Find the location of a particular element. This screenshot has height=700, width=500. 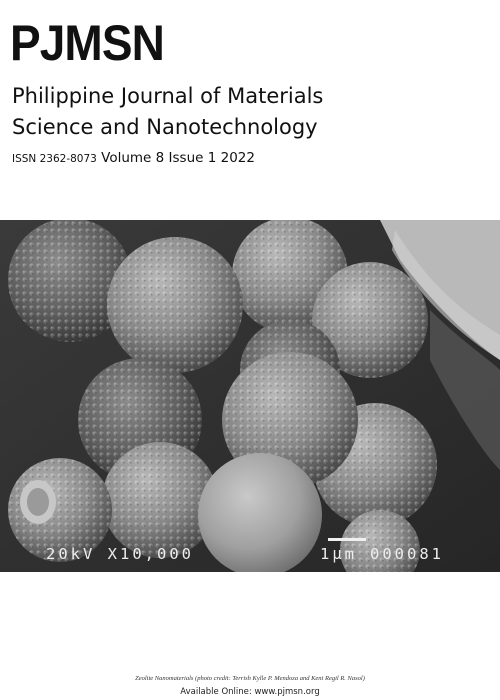

issn-volume-line: ISSN 2362-8073 Volume 8 Issue 1 2022 is located at coordinates (133, 157).